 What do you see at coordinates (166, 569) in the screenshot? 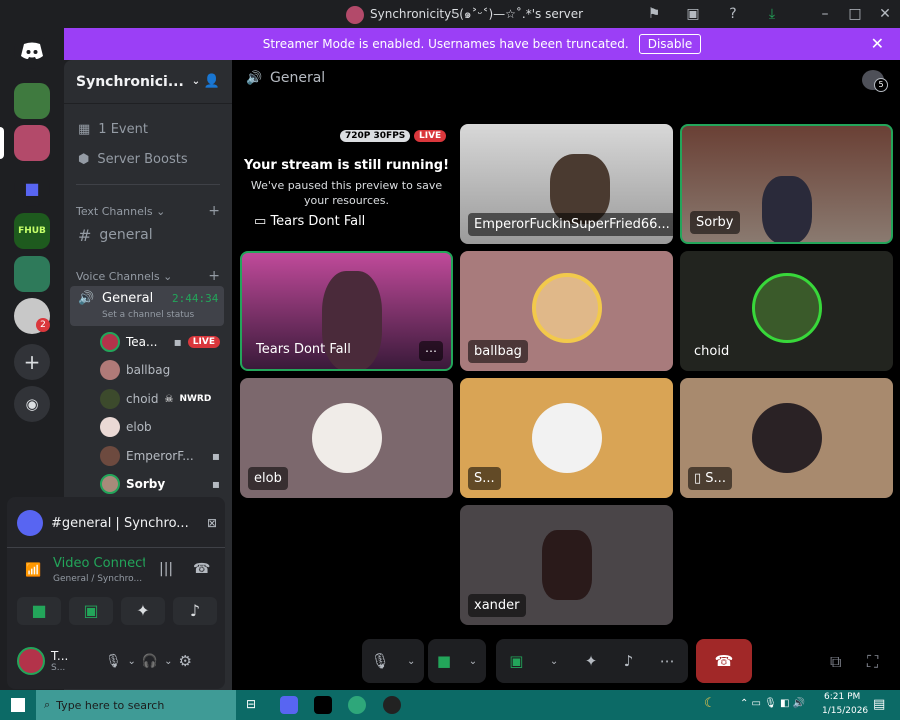
I see `noise-suppression-icon: |||` at bounding box center [166, 569].